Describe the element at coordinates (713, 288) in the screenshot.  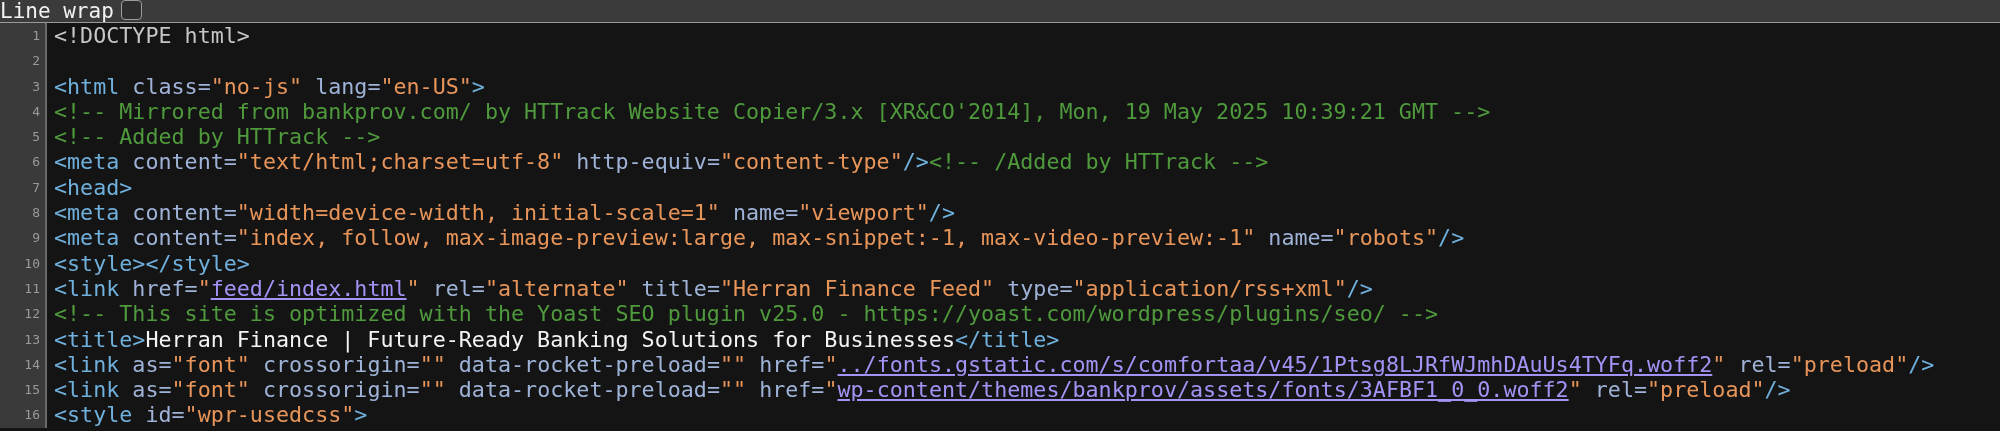
I see `code-line: <link href="feed/index.html" rel="alternate" title="Herran Finance Feed" type="application/rss+xml"/>` at that location.